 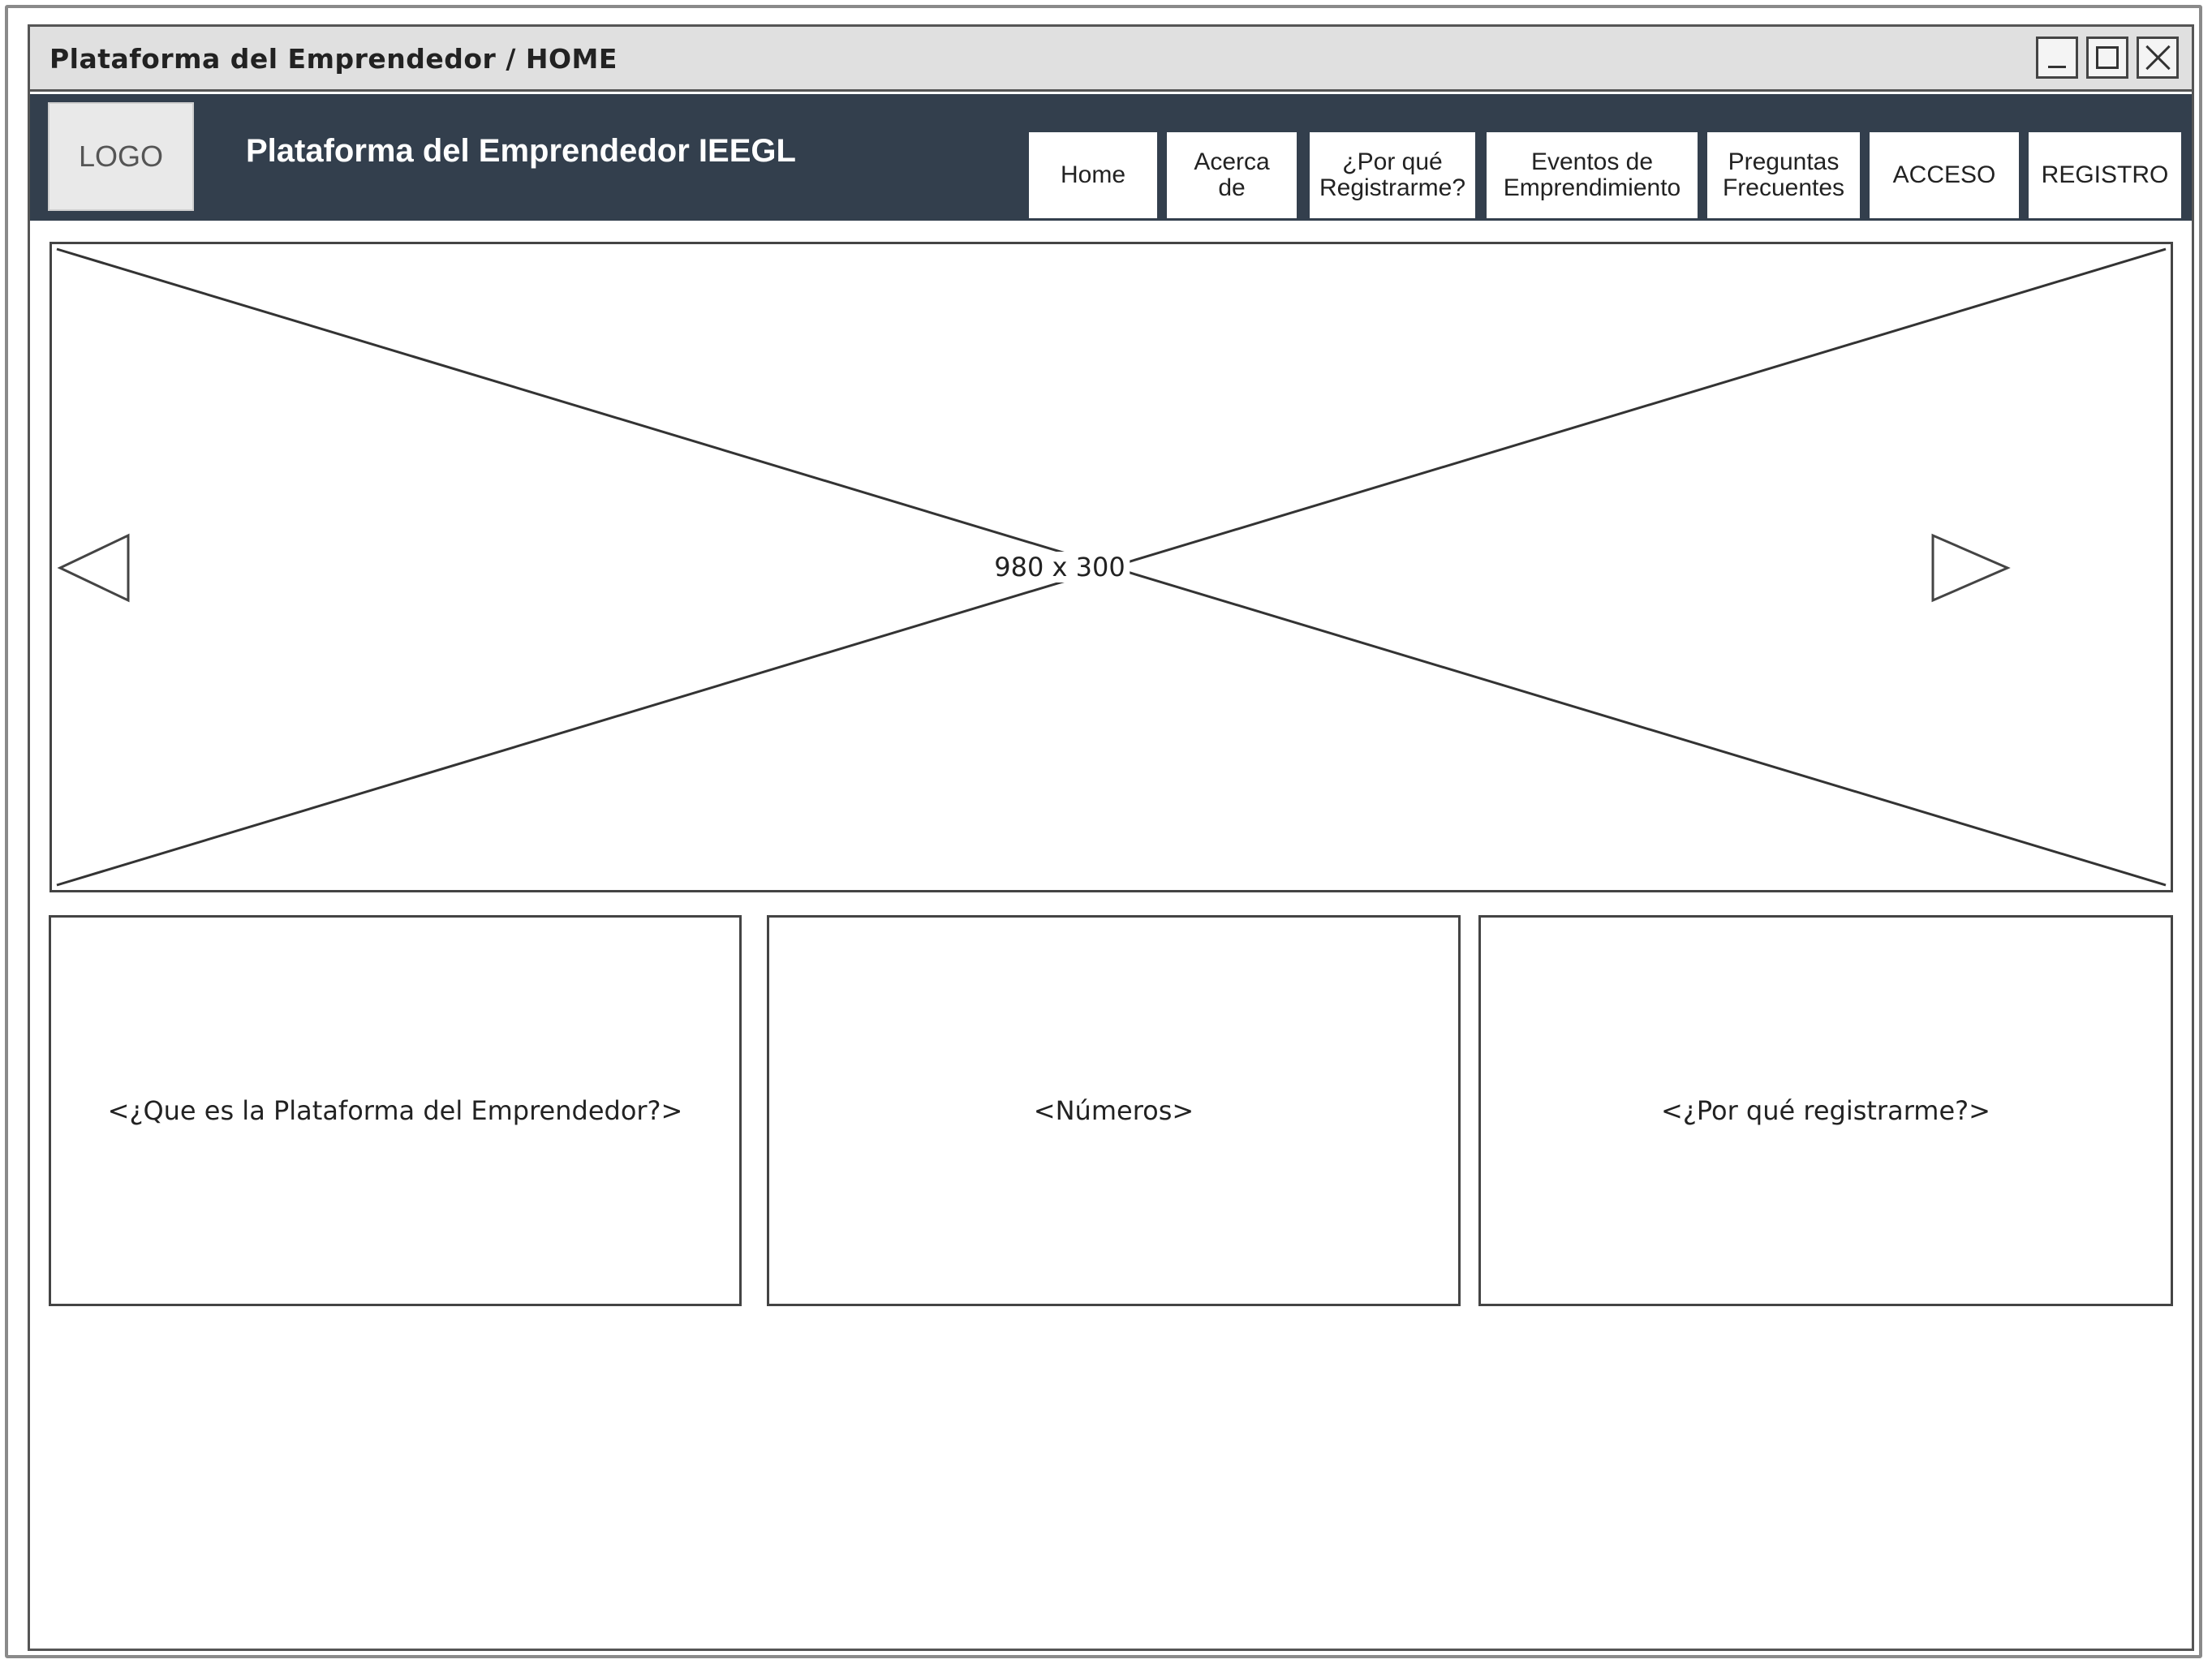 What do you see at coordinates (2158, 58) in the screenshot?
I see `close-icon` at bounding box center [2158, 58].